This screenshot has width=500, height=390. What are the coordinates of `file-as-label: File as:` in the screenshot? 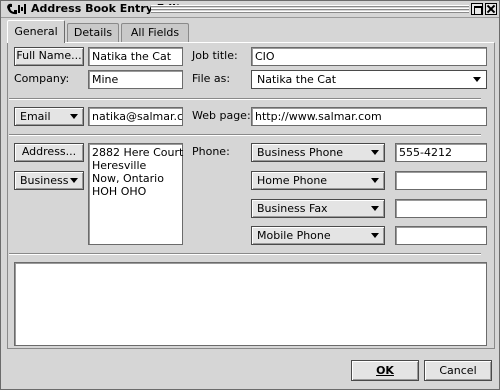 It's located at (211, 78).